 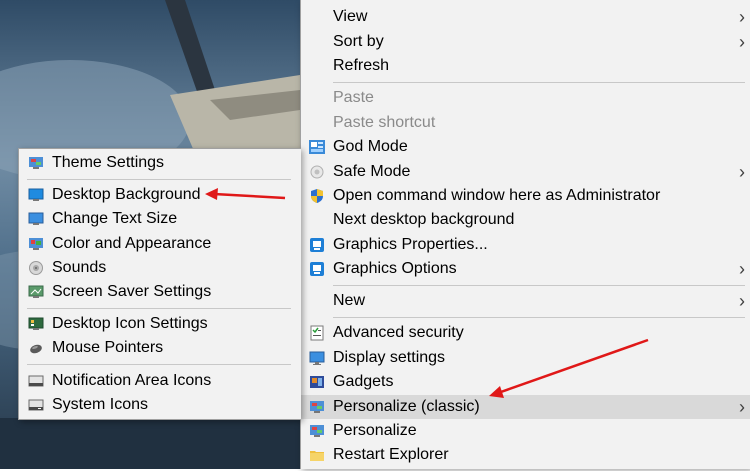 What do you see at coordinates (525, 301) in the screenshot?
I see `menu-item-new: New ›` at bounding box center [525, 301].